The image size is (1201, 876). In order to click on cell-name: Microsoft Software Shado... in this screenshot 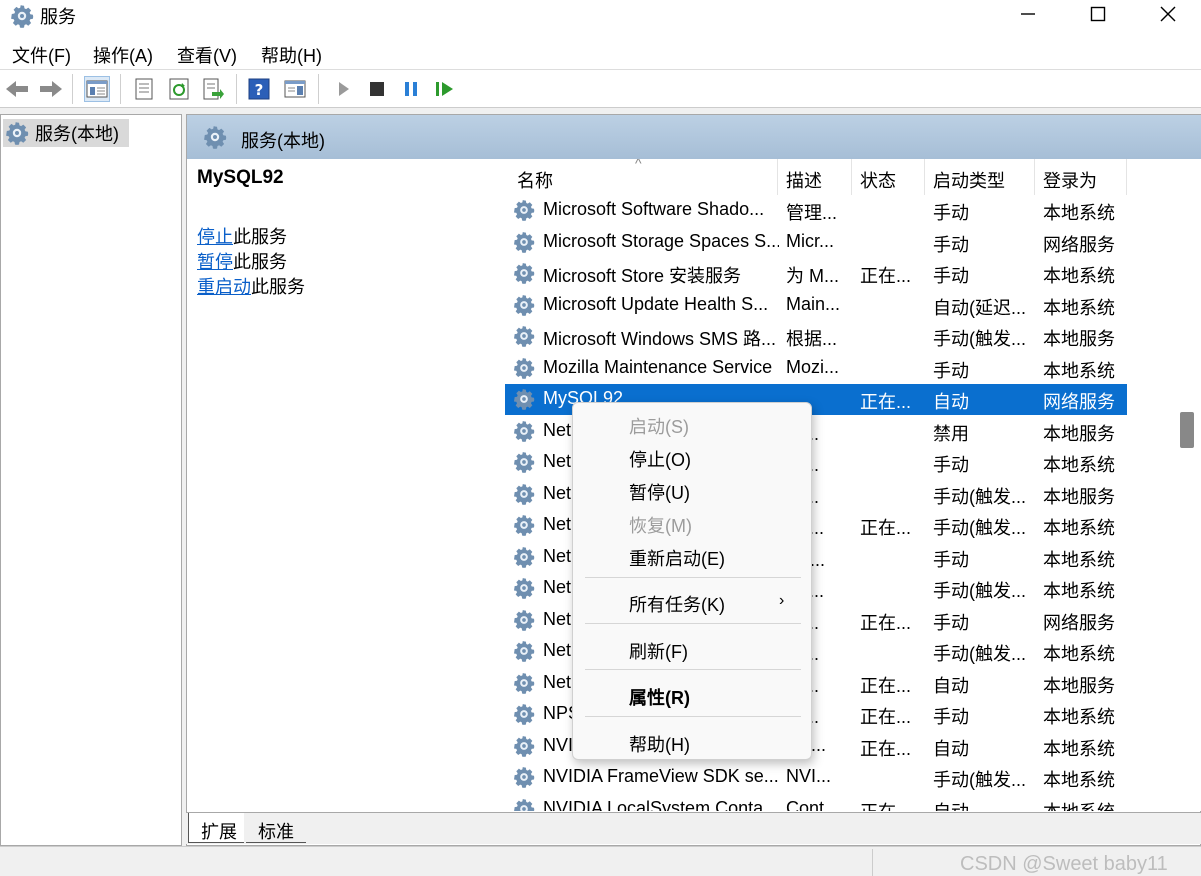, I will do `click(654, 209)`.